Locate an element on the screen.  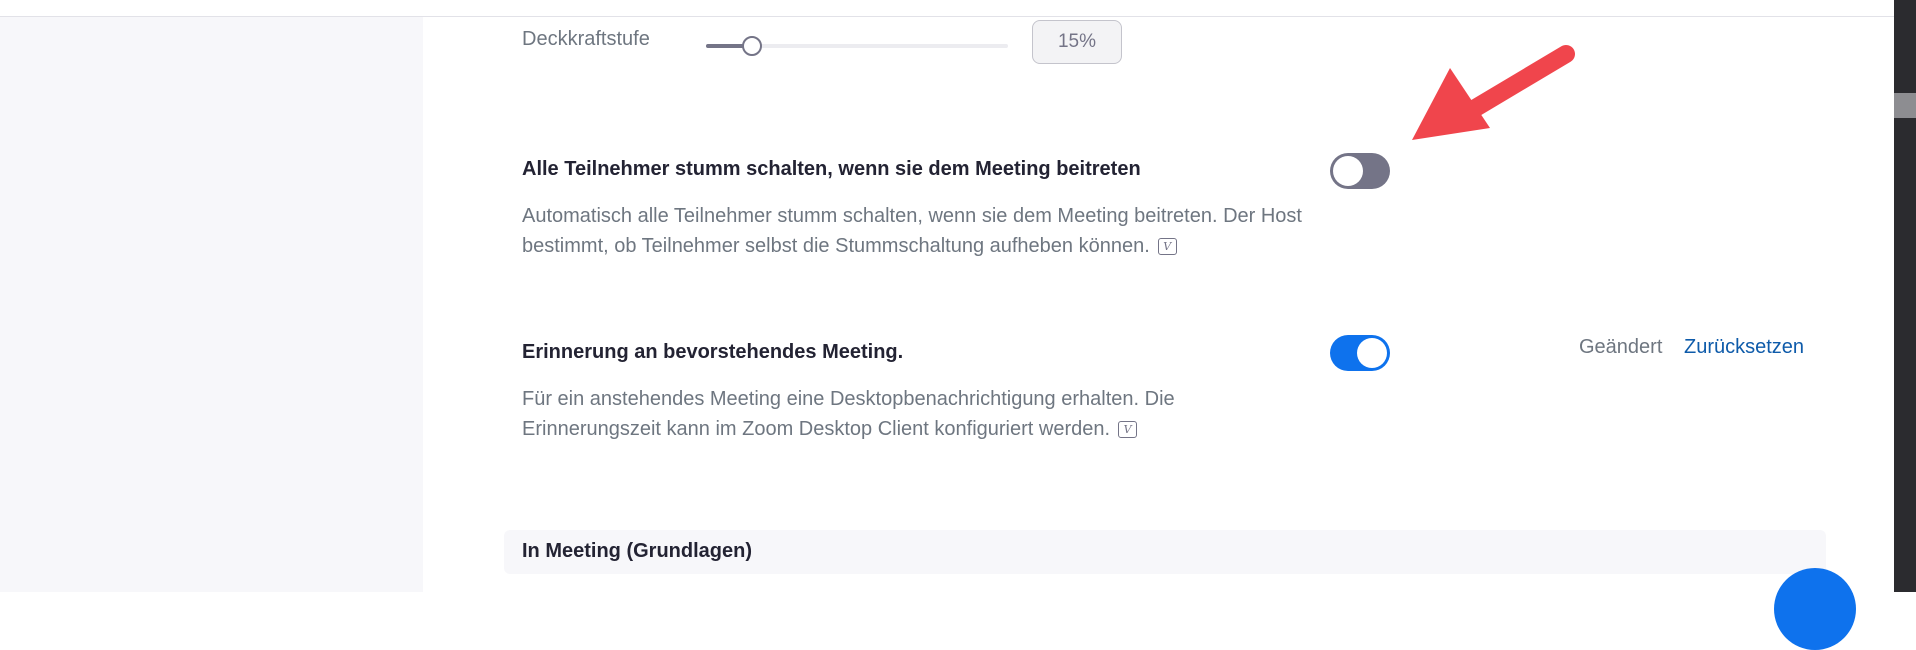
slider-thumb is located at coordinates (752, 46).